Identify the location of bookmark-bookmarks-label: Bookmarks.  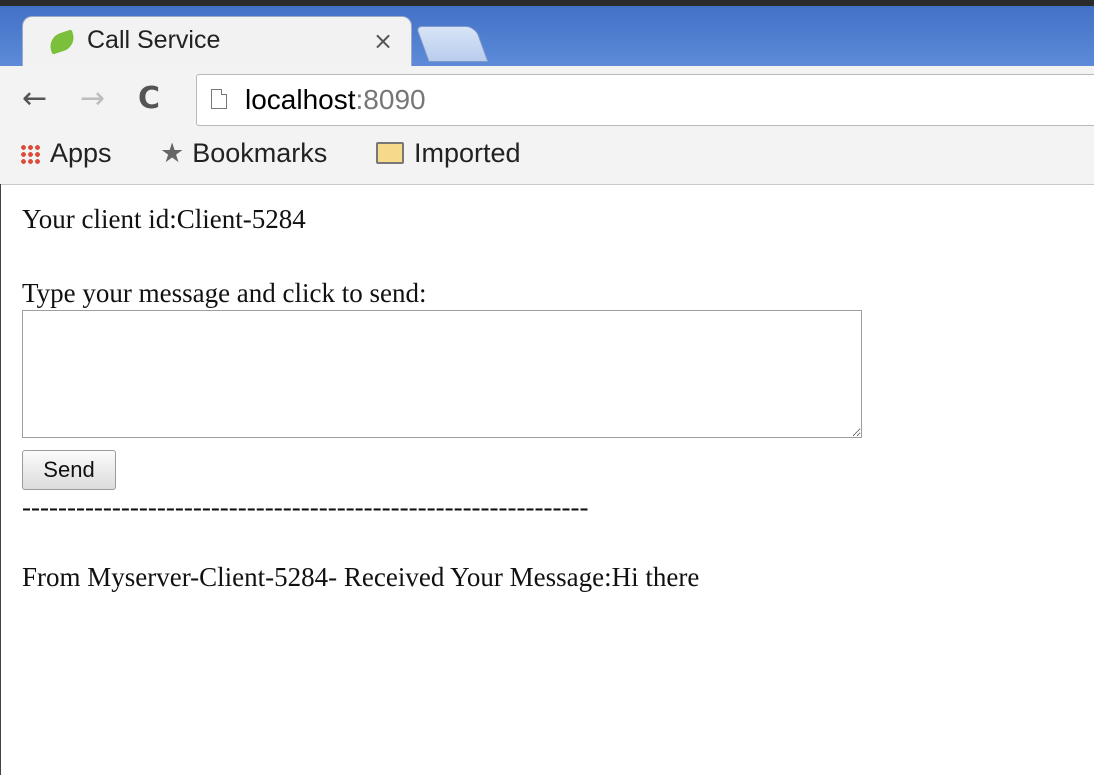
(260, 153).